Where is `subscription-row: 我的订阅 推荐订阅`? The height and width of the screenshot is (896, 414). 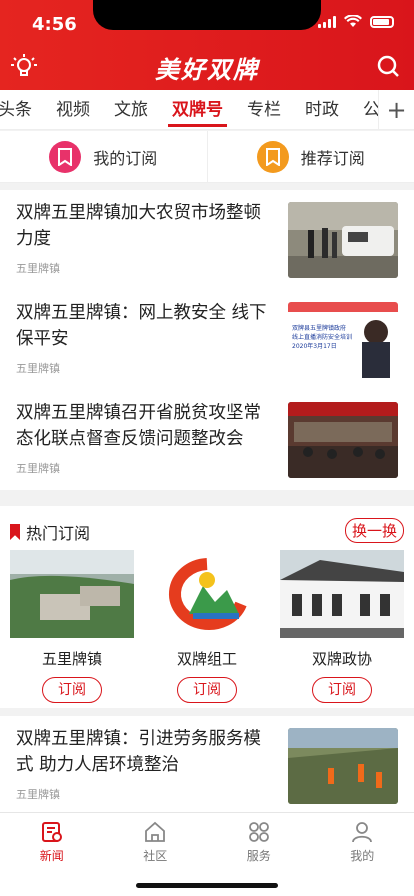
subscription-row: 我的订阅 推荐订阅 is located at coordinates (207, 157).